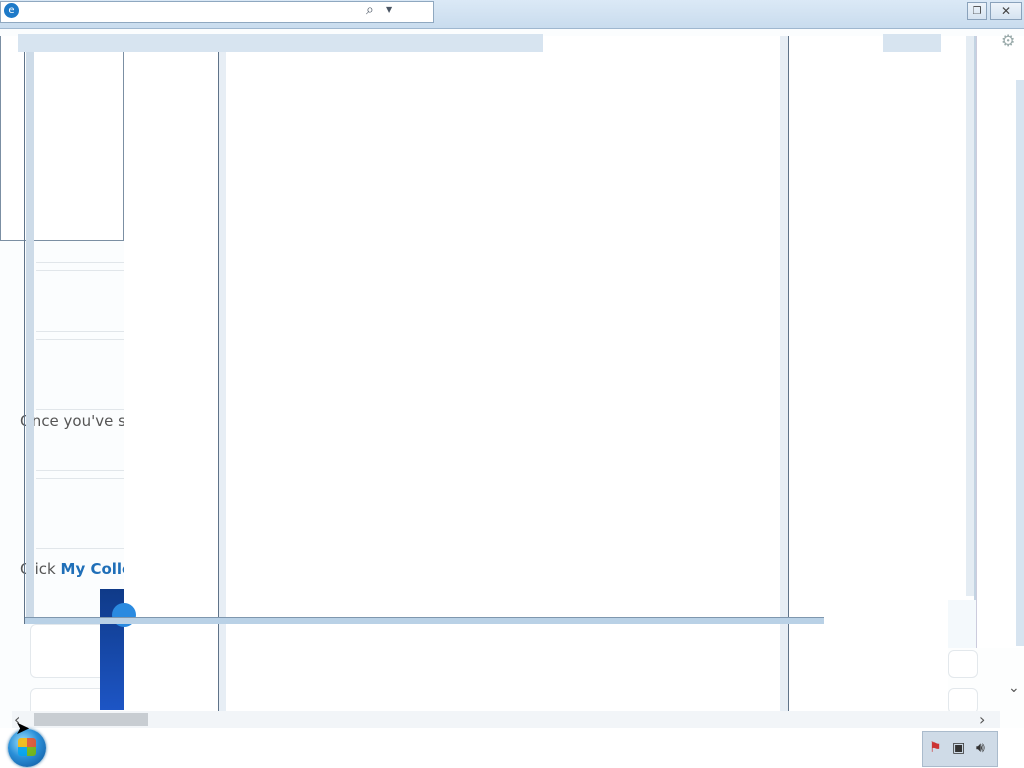  Describe the element at coordinates (91, 719) in the screenshot. I see `scrollbar-thumb` at that location.